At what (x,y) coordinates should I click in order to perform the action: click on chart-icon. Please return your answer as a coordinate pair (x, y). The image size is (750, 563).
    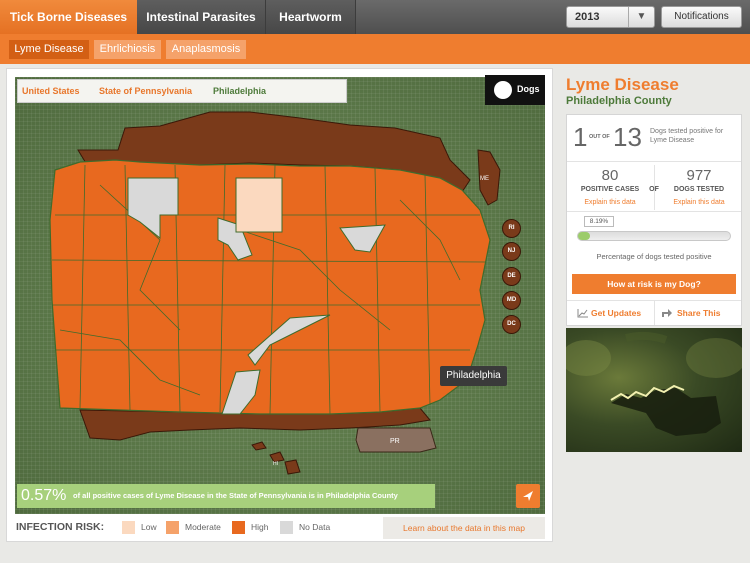
    Looking at the image, I should click on (582, 313).